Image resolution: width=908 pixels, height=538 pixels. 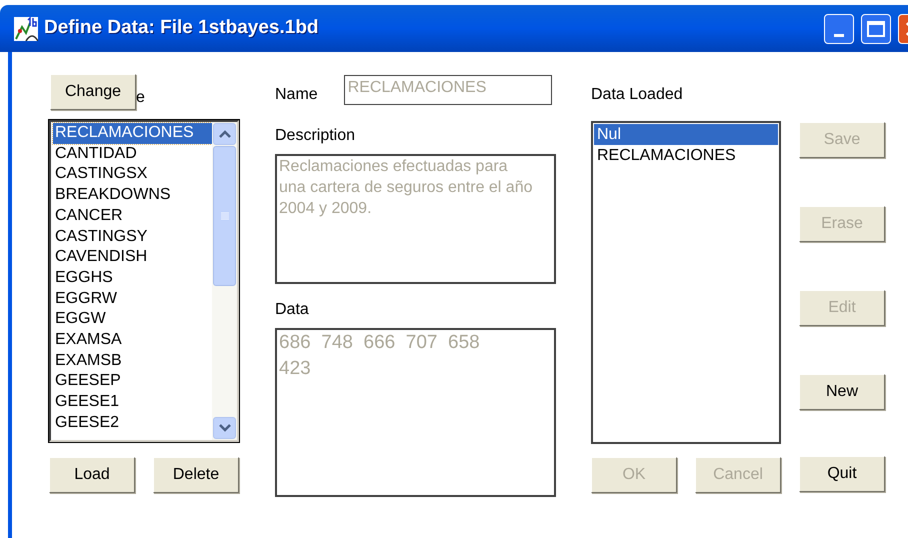 What do you see at coordinates (637, 95) in the screenshot?
I see `data-loaded-label: Data Loaded` at bounding box center [637, 95].